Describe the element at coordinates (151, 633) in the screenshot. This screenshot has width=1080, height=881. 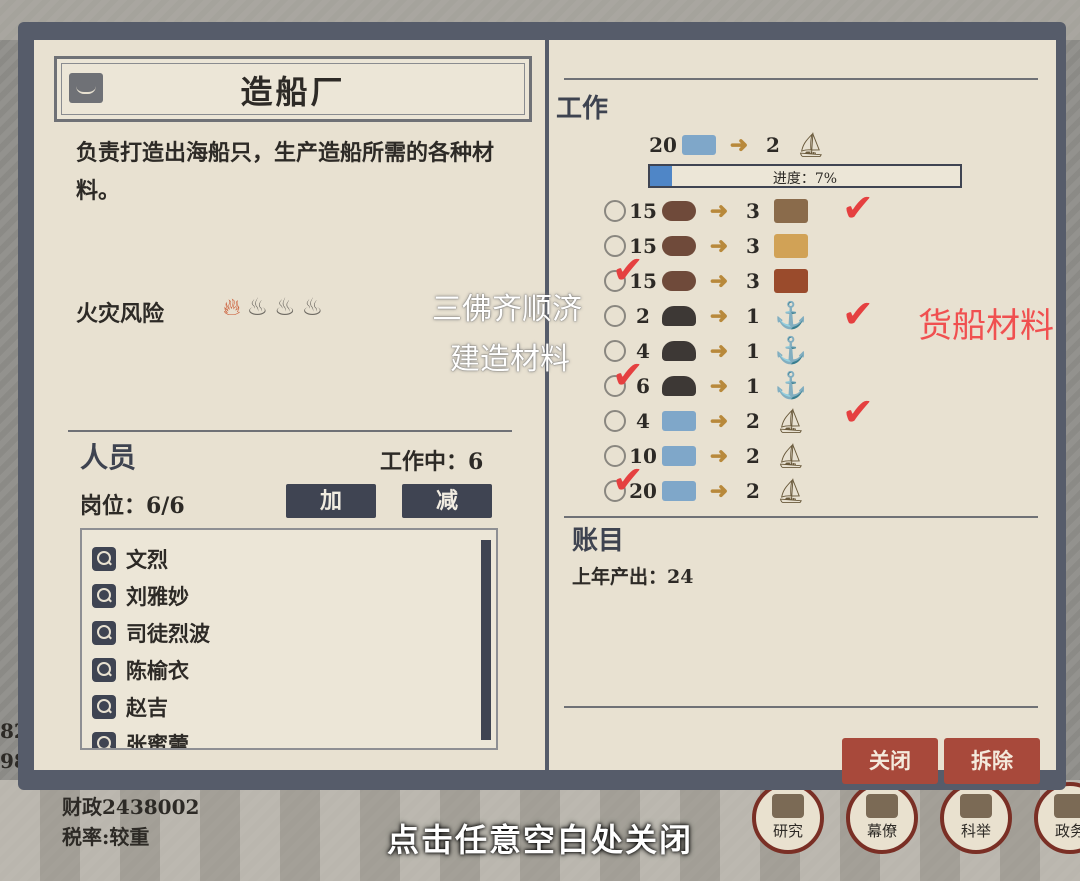
I see `staff-item: 司徒烈波` at that location.